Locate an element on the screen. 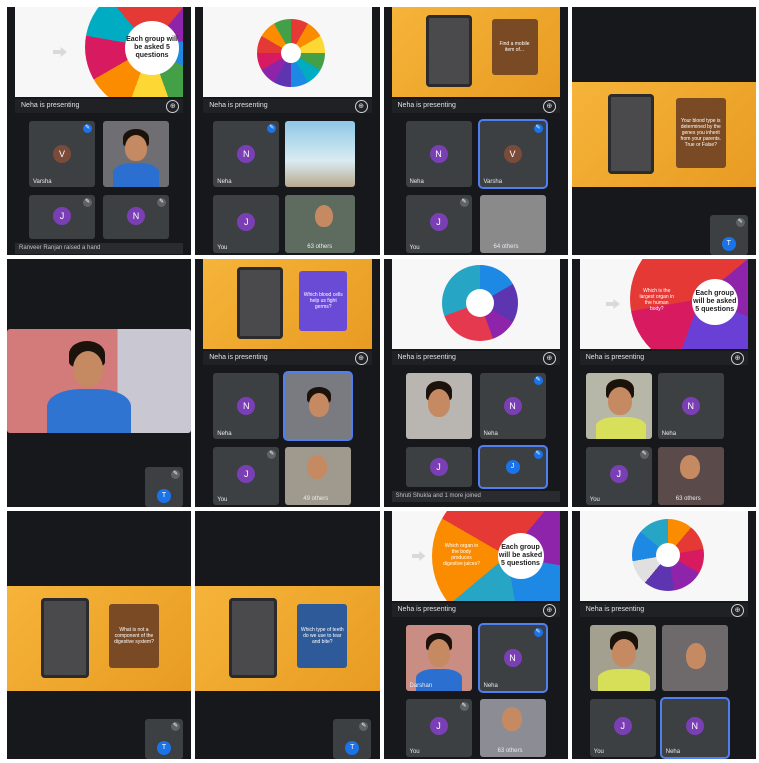  others-count: 63 others is located at coordinates (688, 499).